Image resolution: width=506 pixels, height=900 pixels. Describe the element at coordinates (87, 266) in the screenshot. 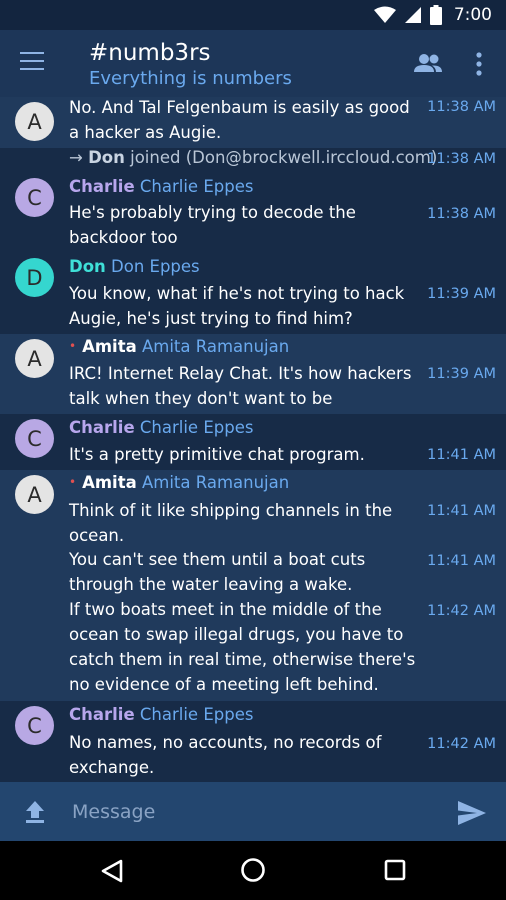

I see `nick: Don` at that location.